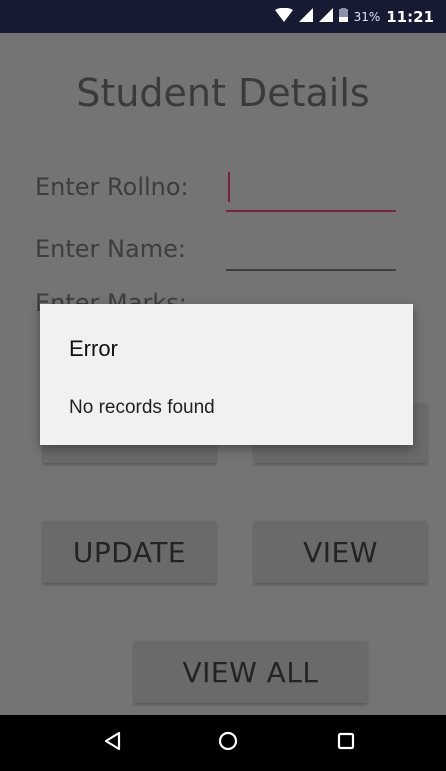  Describe the element at coordinates (112, 187) in the screenshot. I see `rollno-label: Enter Rollno:` at that location.